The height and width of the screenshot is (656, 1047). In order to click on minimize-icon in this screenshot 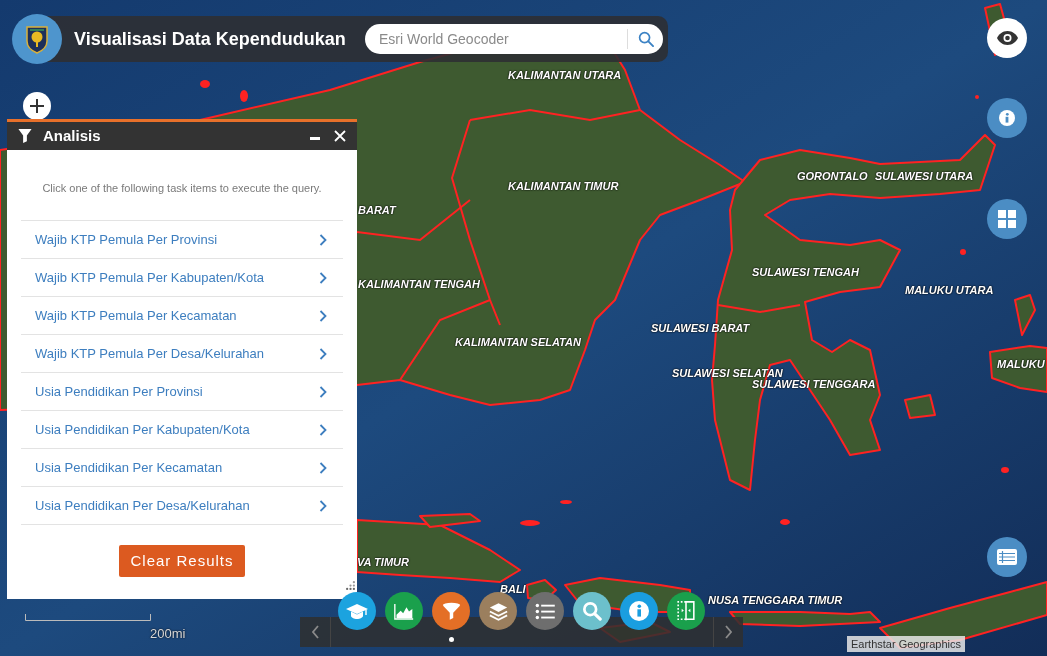, I will do `click(315, 138)`.